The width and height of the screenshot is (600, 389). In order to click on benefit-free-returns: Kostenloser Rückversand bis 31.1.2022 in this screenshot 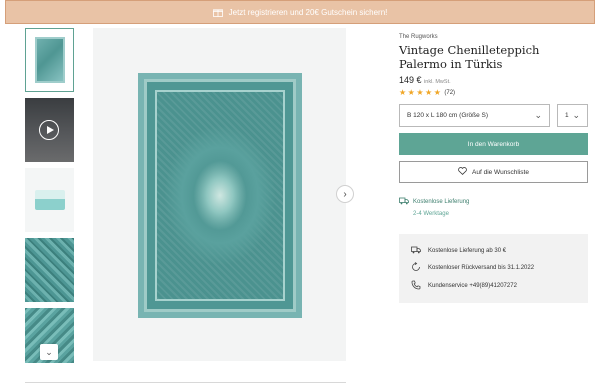, I will do `click(493, 269)`.